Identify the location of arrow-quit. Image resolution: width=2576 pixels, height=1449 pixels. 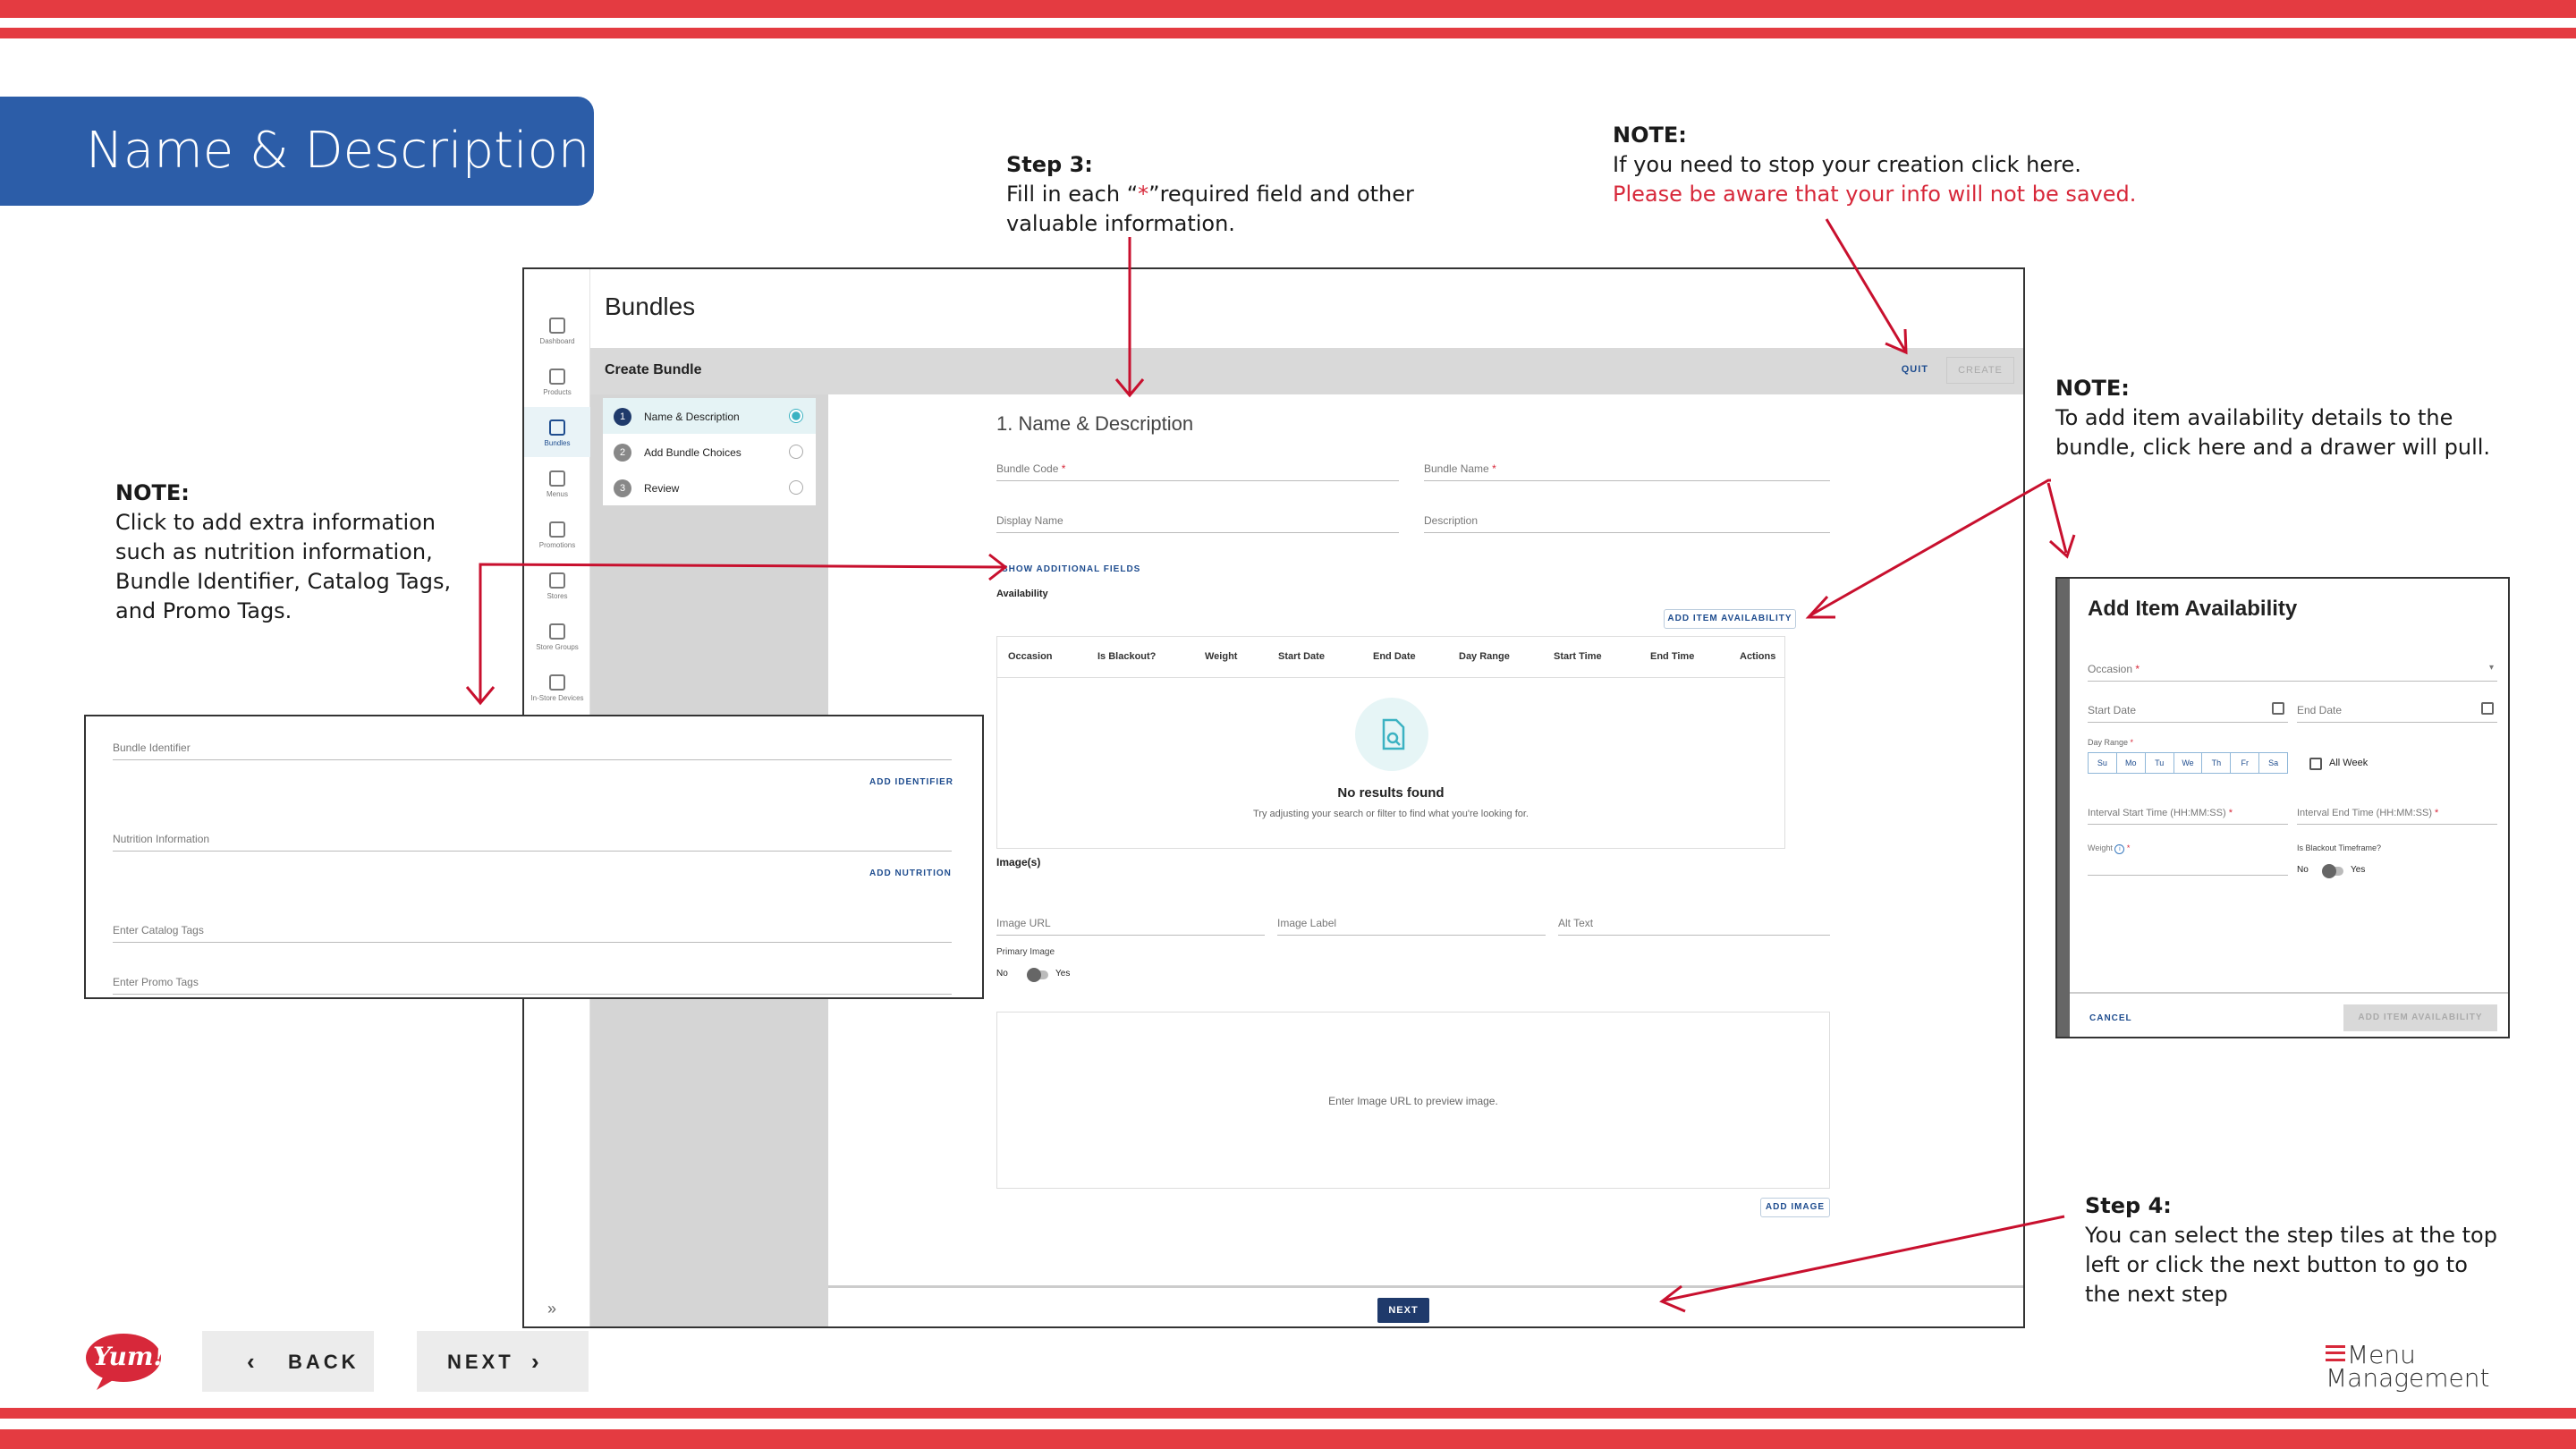
(1866, 286).